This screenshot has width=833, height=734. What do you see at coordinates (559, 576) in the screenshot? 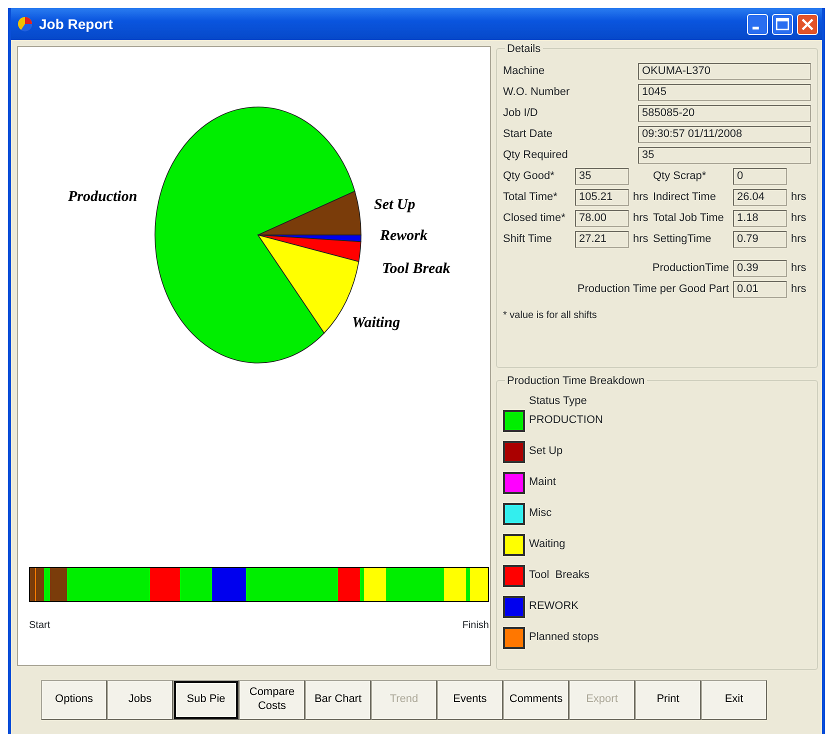
I see `status-type-label: Tool Breaks` at bounding box center [559, 576].